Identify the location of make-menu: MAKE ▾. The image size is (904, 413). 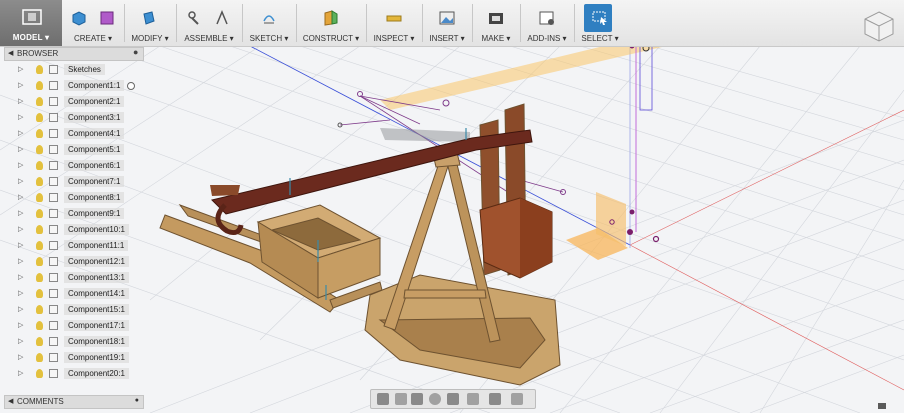
(496, 23).